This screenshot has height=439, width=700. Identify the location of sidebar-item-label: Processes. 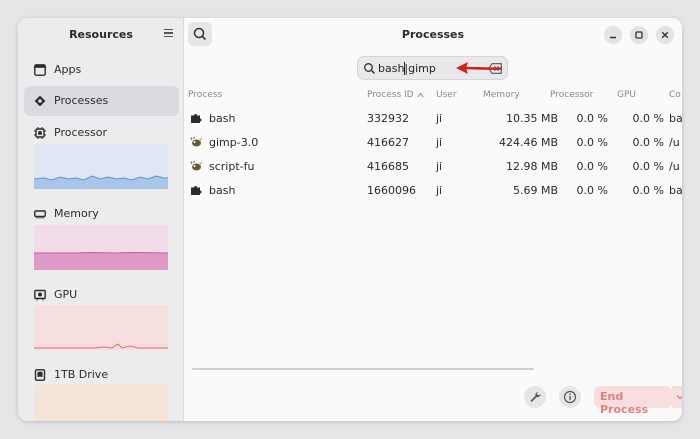
(81, 100).